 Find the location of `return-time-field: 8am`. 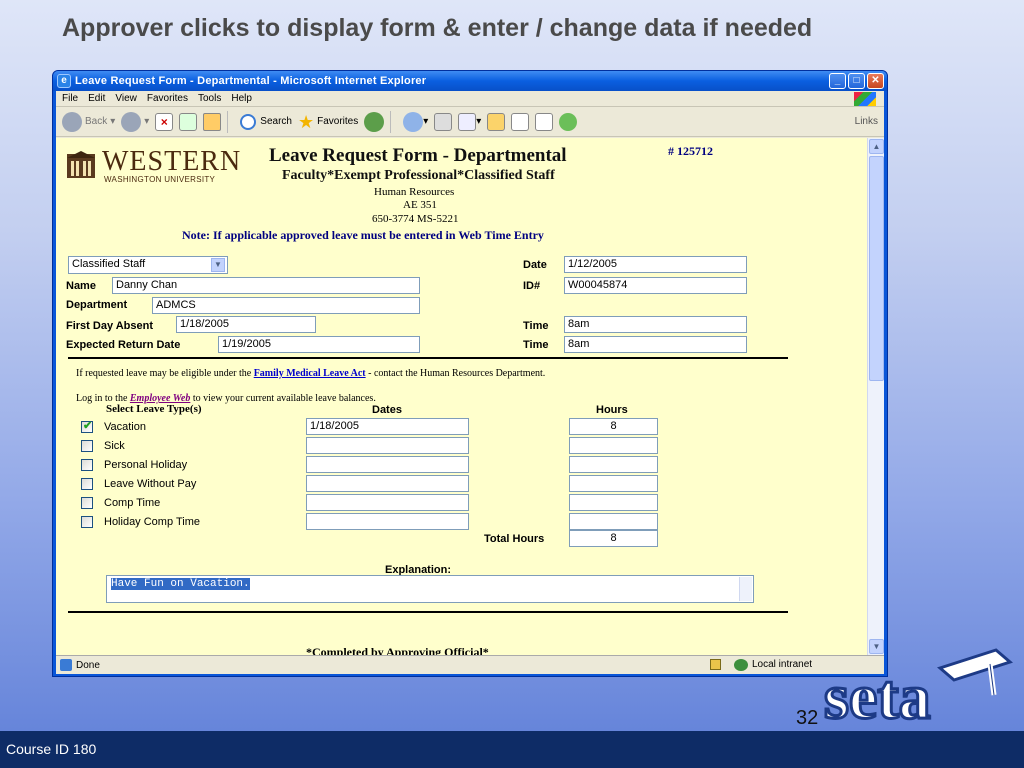

return-time-field: 8am is located at coordinates (655, 344).